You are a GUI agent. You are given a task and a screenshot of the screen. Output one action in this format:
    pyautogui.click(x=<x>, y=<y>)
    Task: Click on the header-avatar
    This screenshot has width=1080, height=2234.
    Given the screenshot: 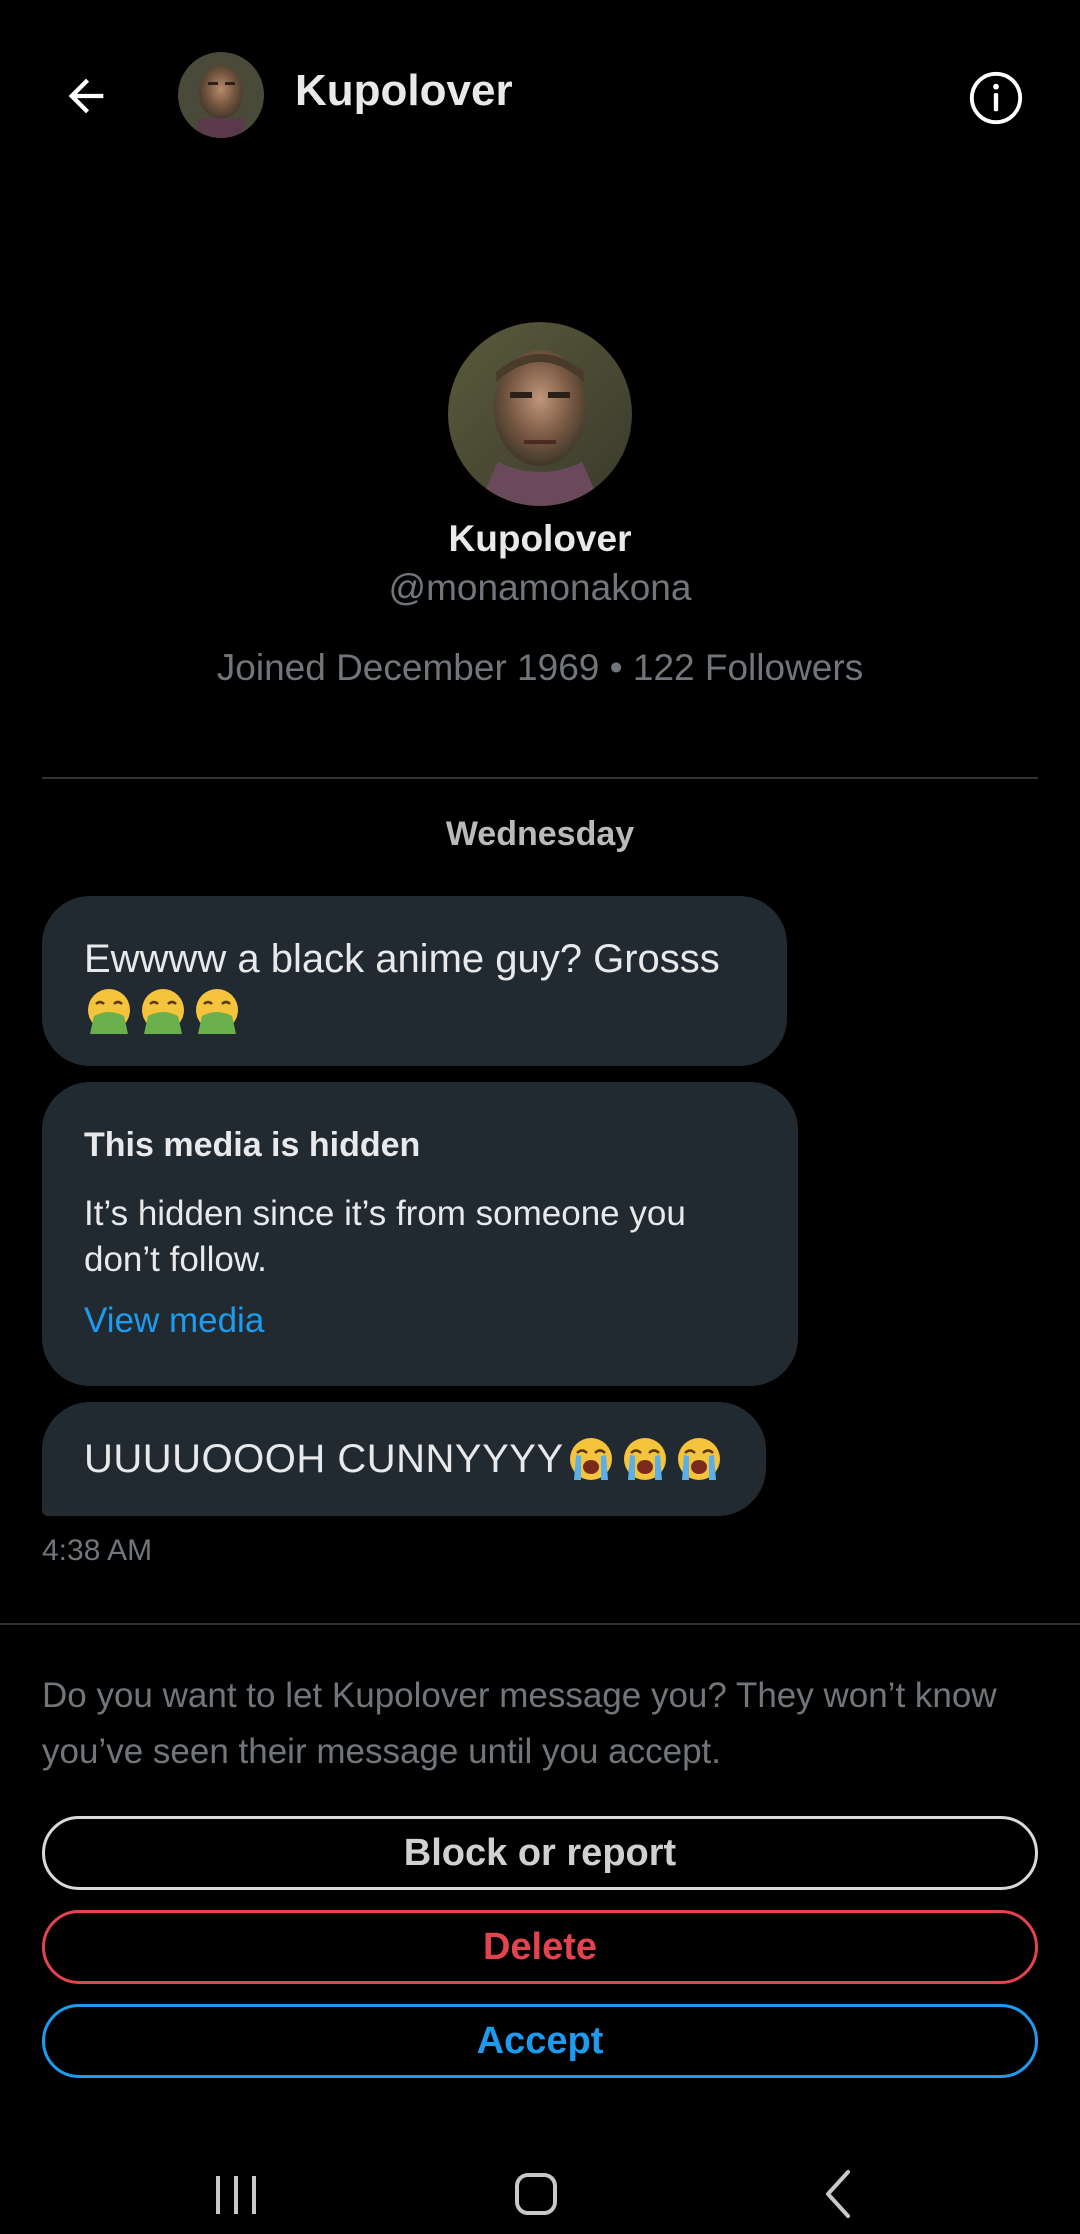 What is the action you would take?
    pyautogui.click(x=221, y=95)
    